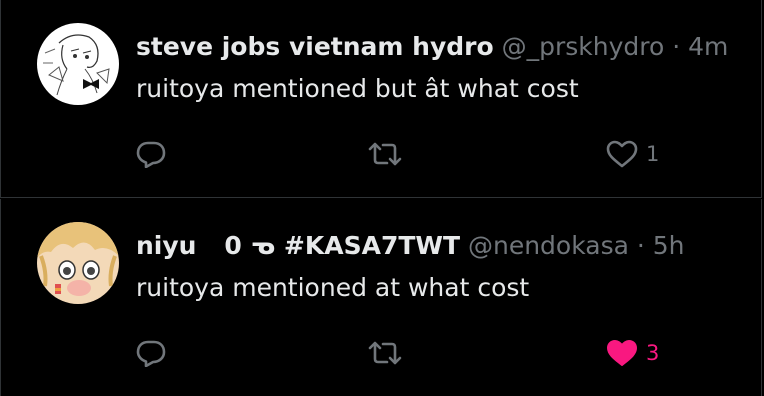 This screenshot has width=764, height=396. I want to click on like-count: 3, so click(653, 353).